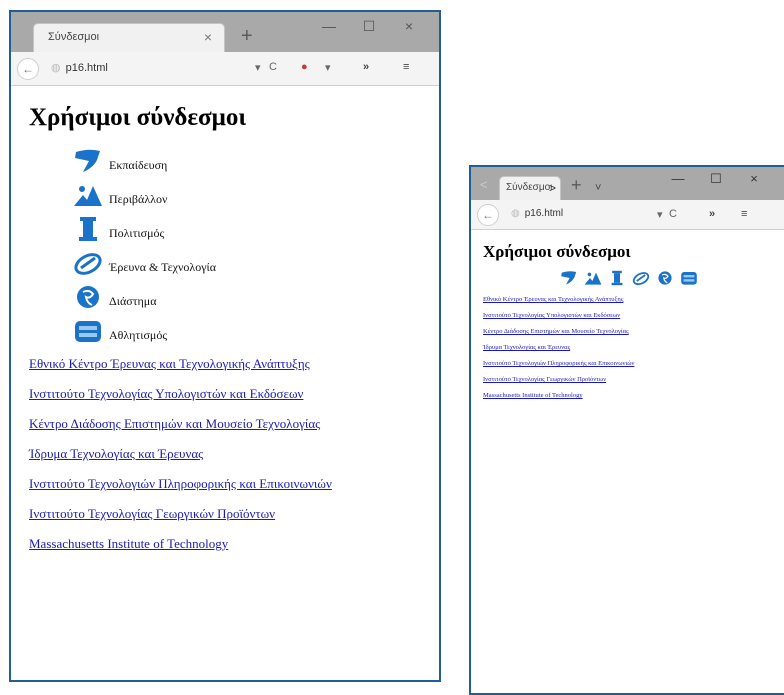 This screenshot has height=695, width=784. What do you see at coordinates (133, 301) in the screenshot?
I see `category-label: Διάστημα` at bounding box center [133, 301].